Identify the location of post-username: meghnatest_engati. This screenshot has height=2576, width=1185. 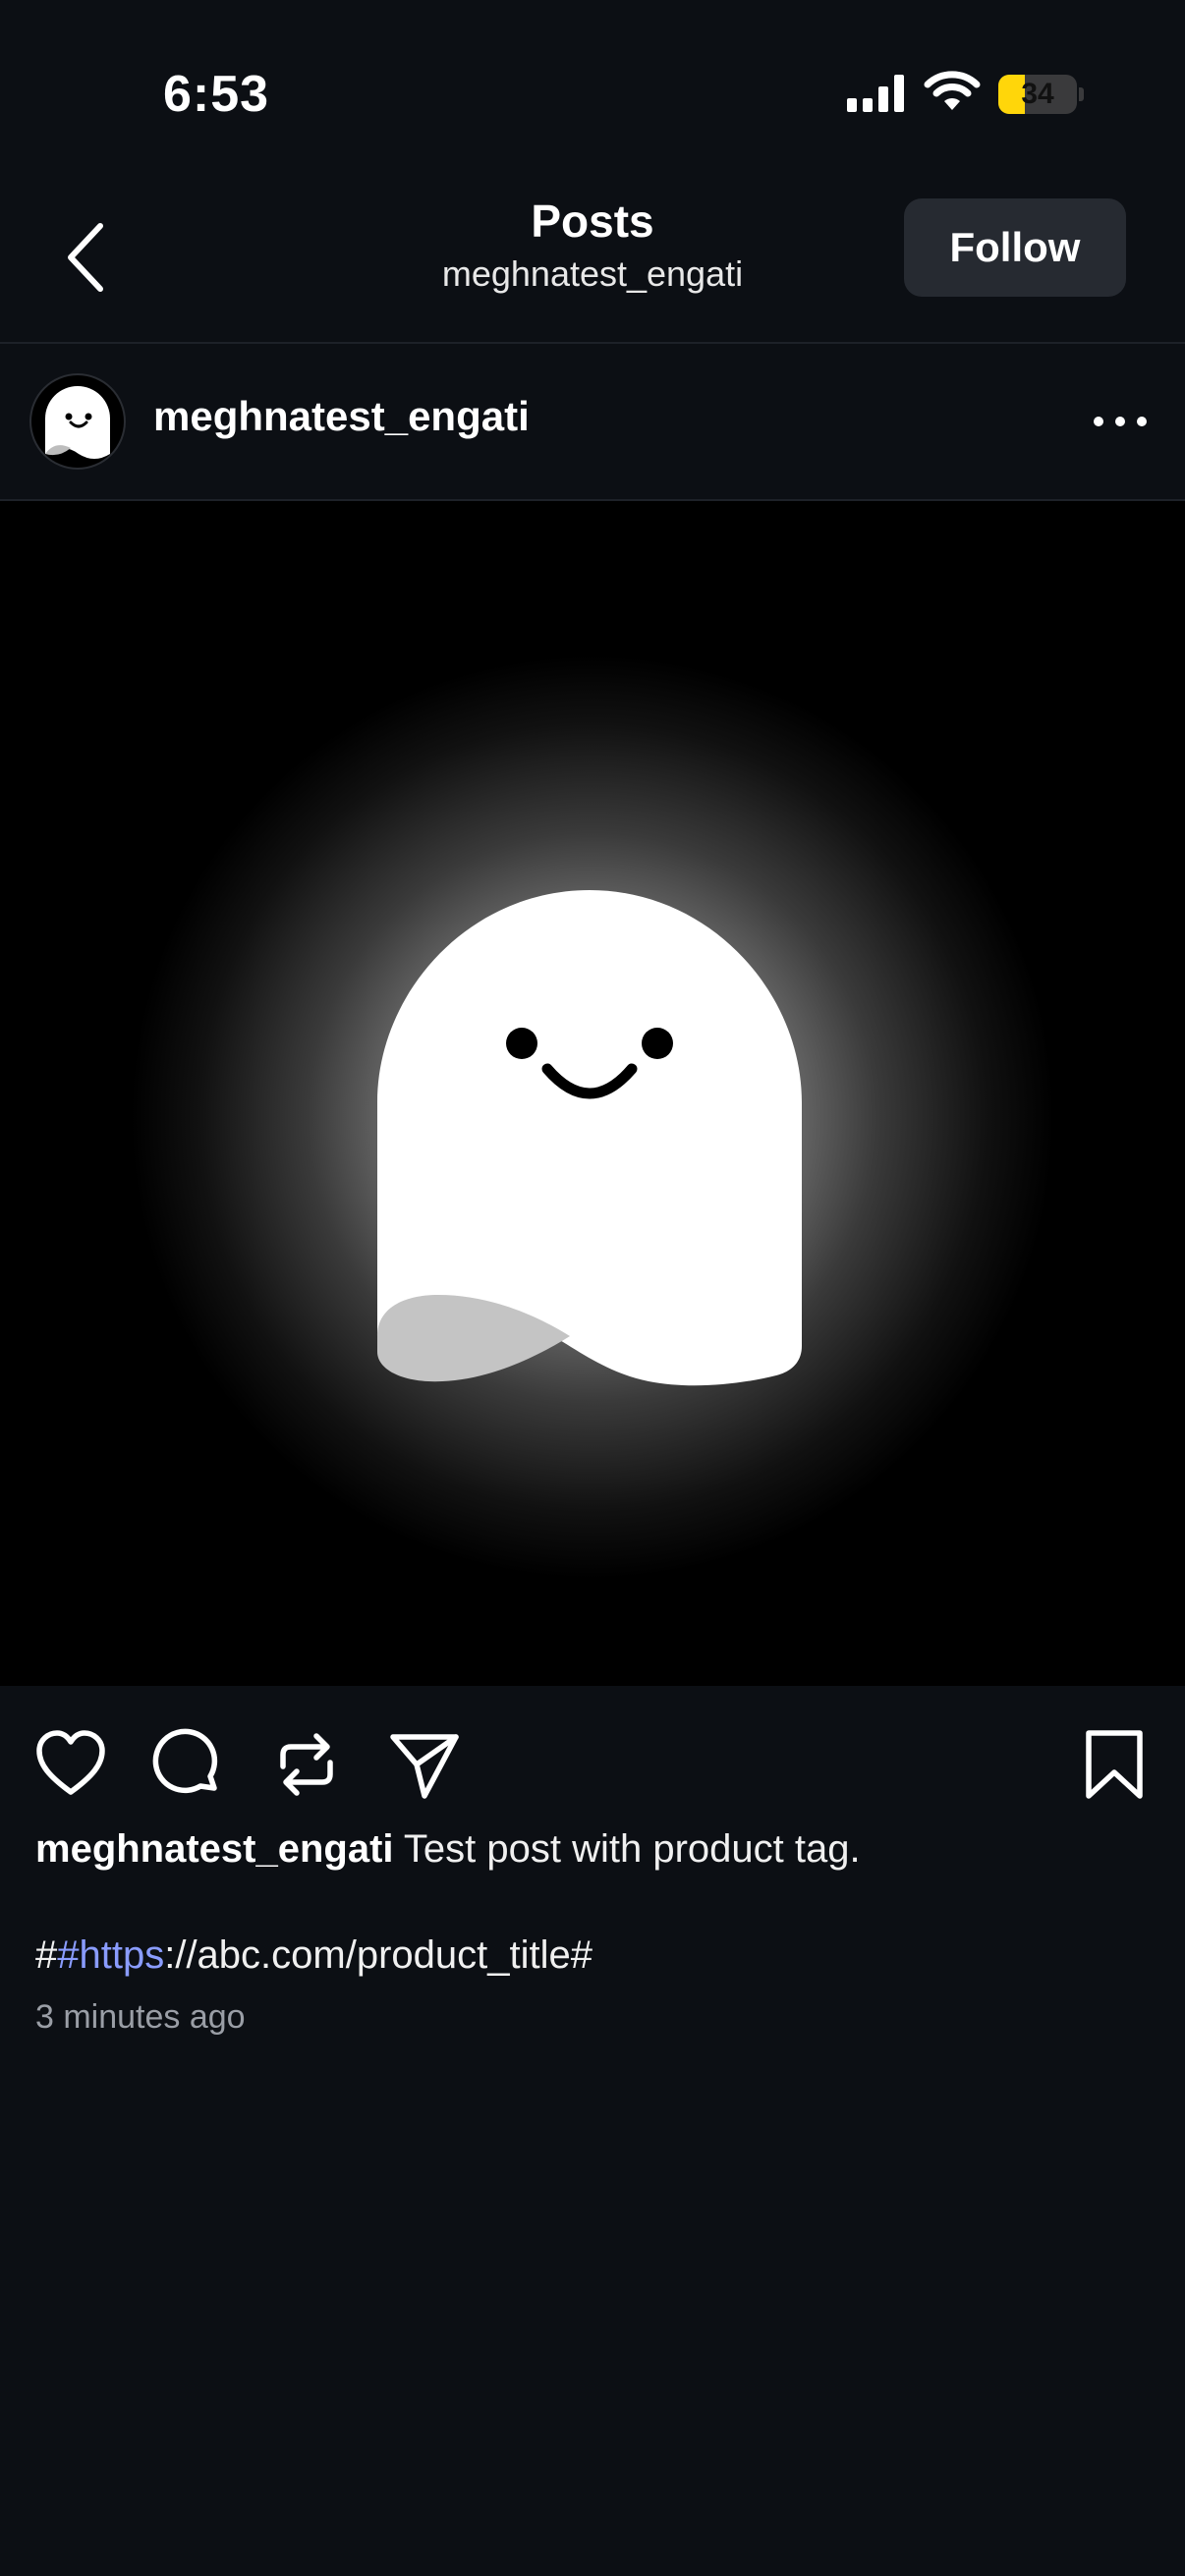
(342, 416).